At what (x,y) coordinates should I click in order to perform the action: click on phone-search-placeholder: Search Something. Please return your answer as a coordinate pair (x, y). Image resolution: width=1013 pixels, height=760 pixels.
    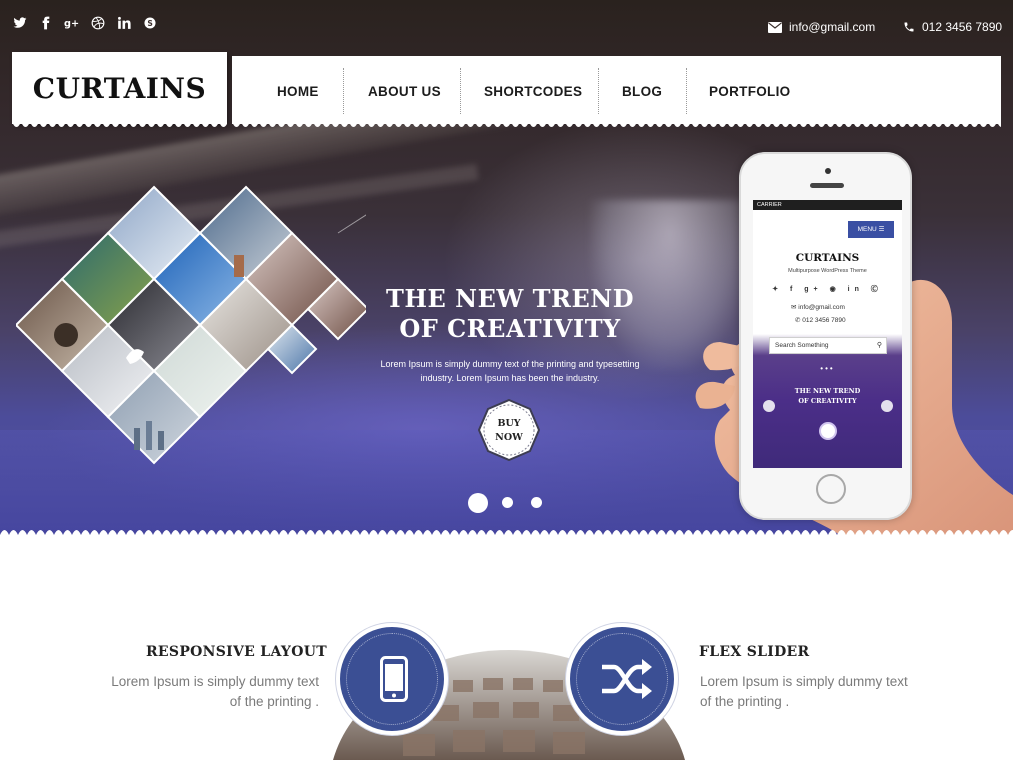
    Looking at the image, I should click on (802, 345).